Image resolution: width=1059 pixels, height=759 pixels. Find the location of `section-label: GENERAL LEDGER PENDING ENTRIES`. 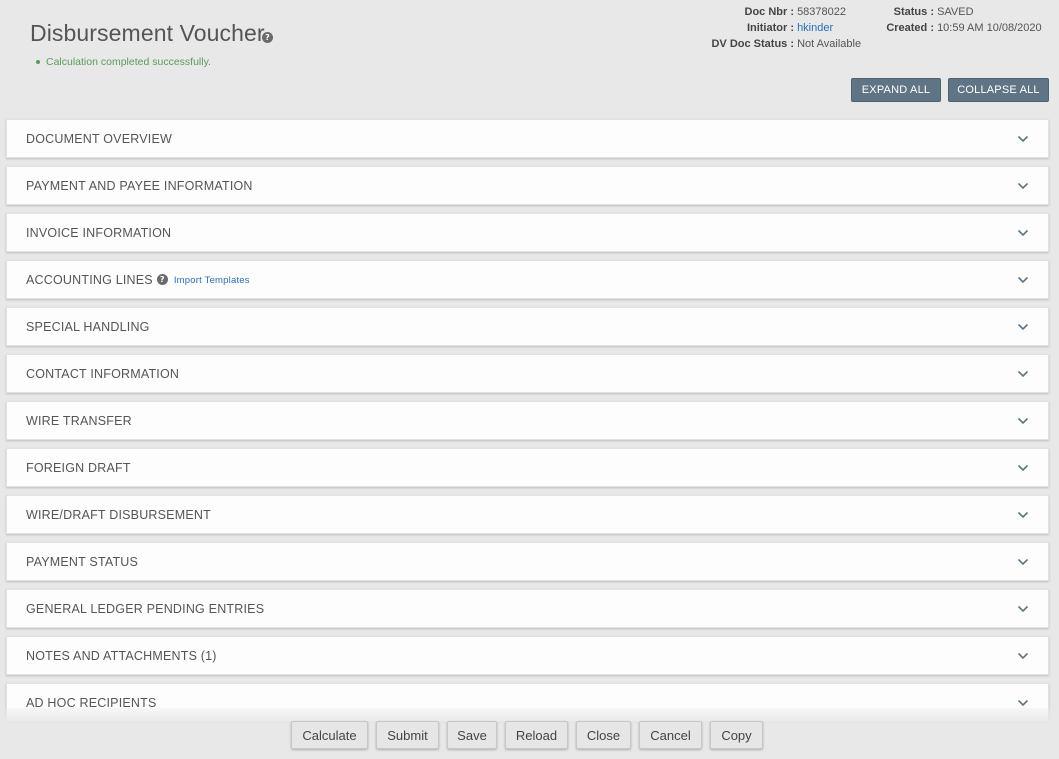

section-label: GENERAL LEDGER PENDING ENTRIES is located at coordinates (145, 609).